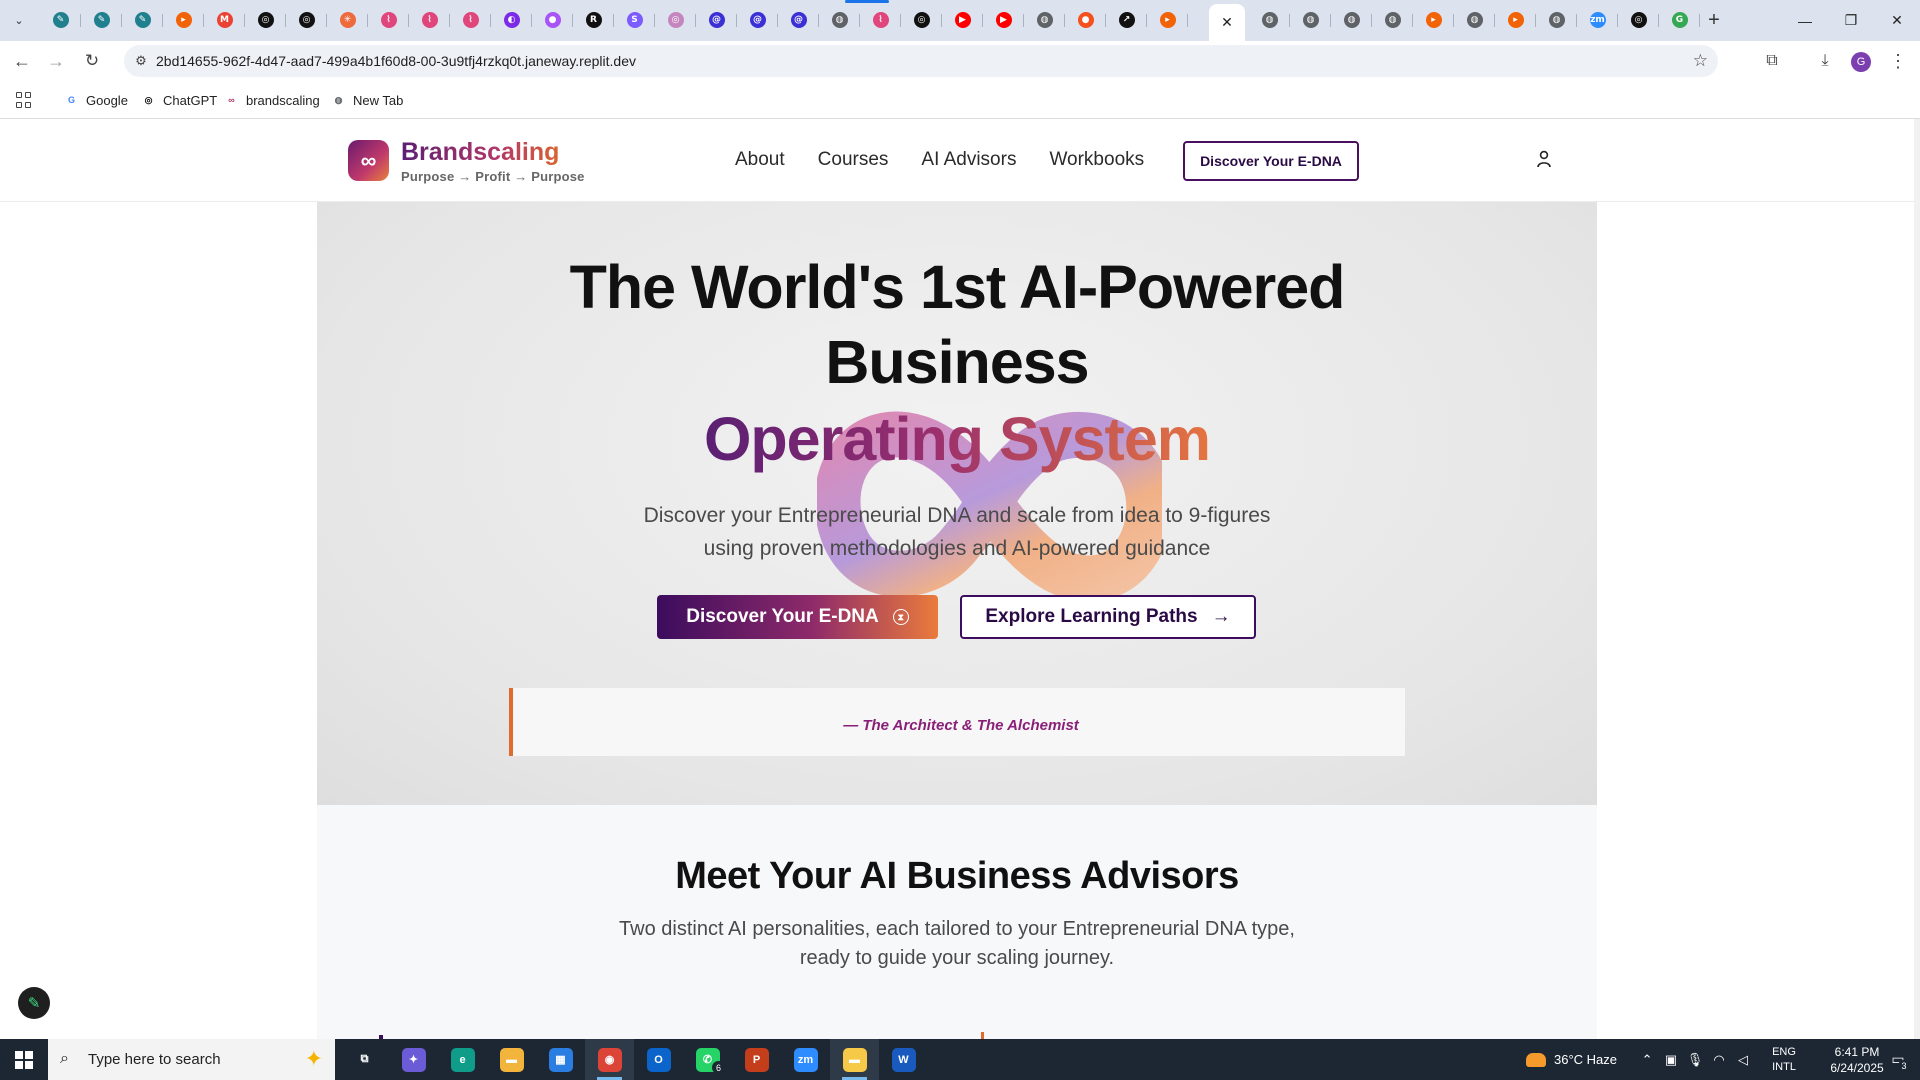 Image resolution: width=1920 pixels, height=1080 pixels. I want to click on reload-icon: ↻, so click(92, 61).